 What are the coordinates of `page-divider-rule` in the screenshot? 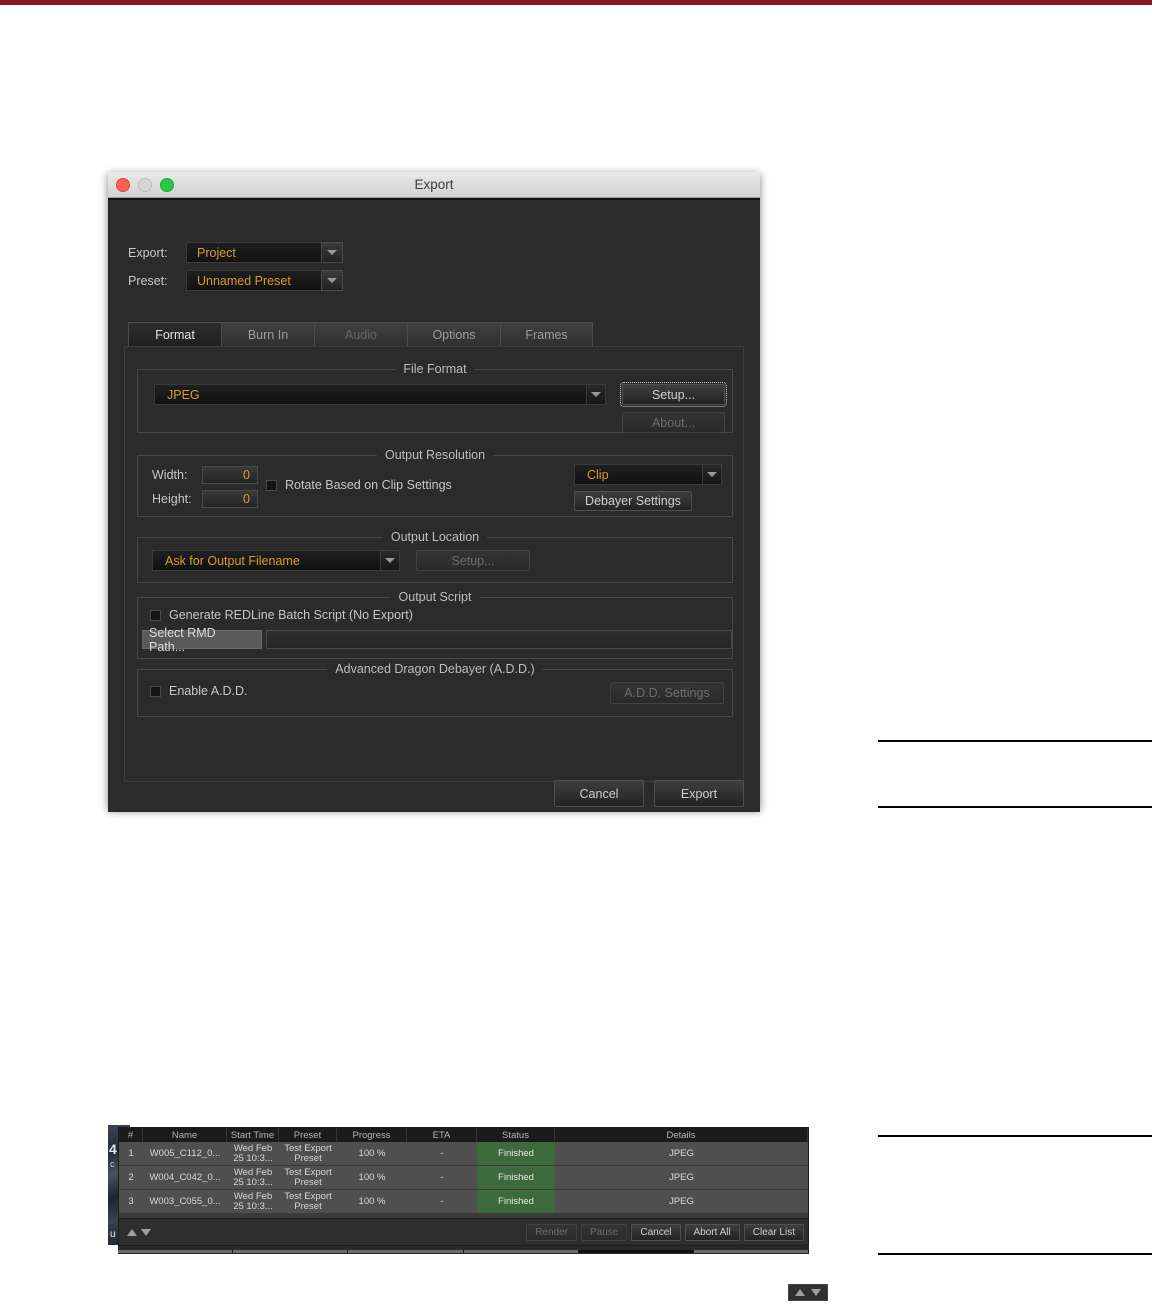 It's located at (1015, 807).